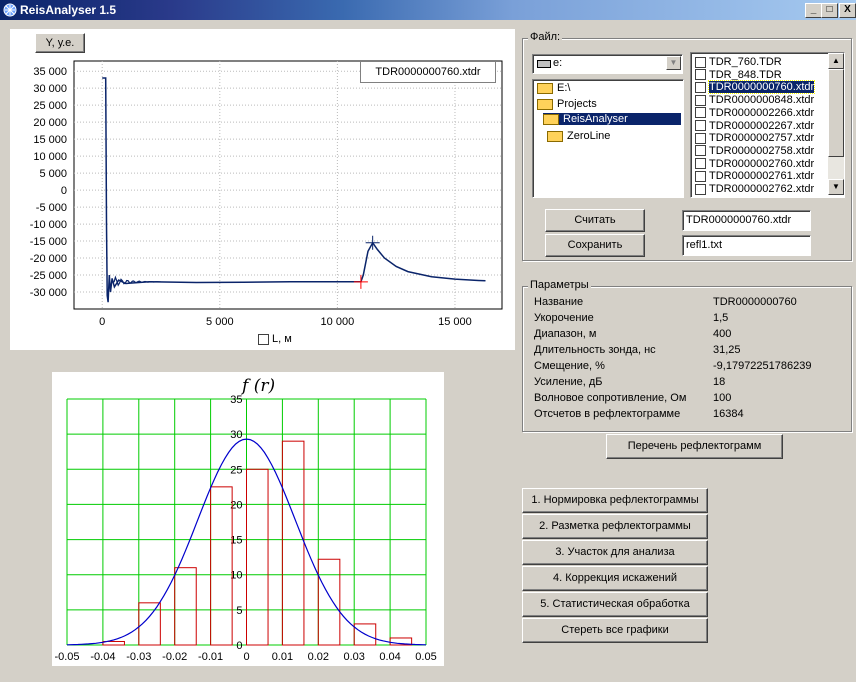 This screenshot has width=856, height=682. What do you see at coordinates (236, 470) in the screenshot?
I see `y-tick-label: 25` at bounding box center [236, 470].